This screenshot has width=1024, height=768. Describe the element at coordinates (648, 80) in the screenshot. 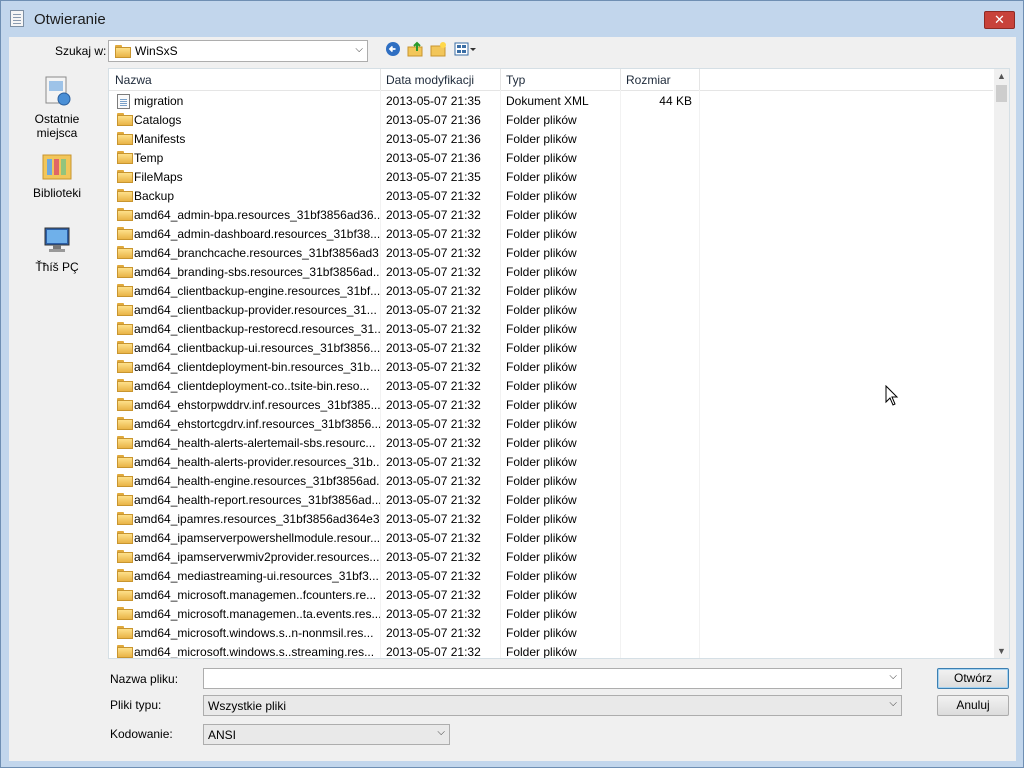

I see `column-header-size: Rozmiar` at that location.